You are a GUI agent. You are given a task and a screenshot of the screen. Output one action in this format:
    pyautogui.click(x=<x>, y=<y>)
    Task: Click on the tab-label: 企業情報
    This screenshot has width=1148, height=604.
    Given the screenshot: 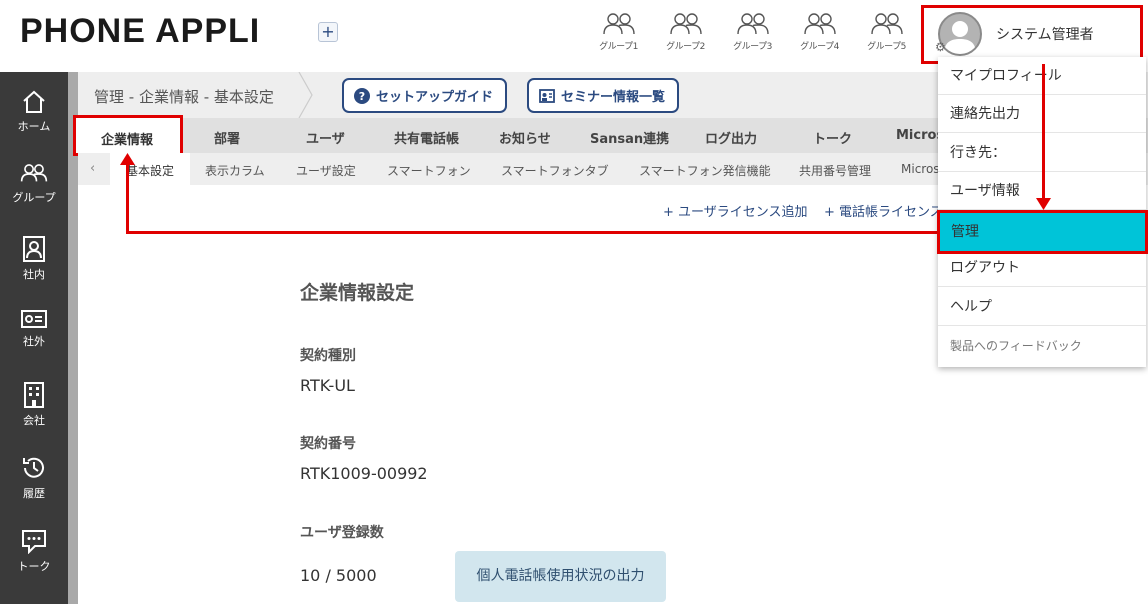 What is the action you would take?
    pyautogui.click(x=127, y=140)
    